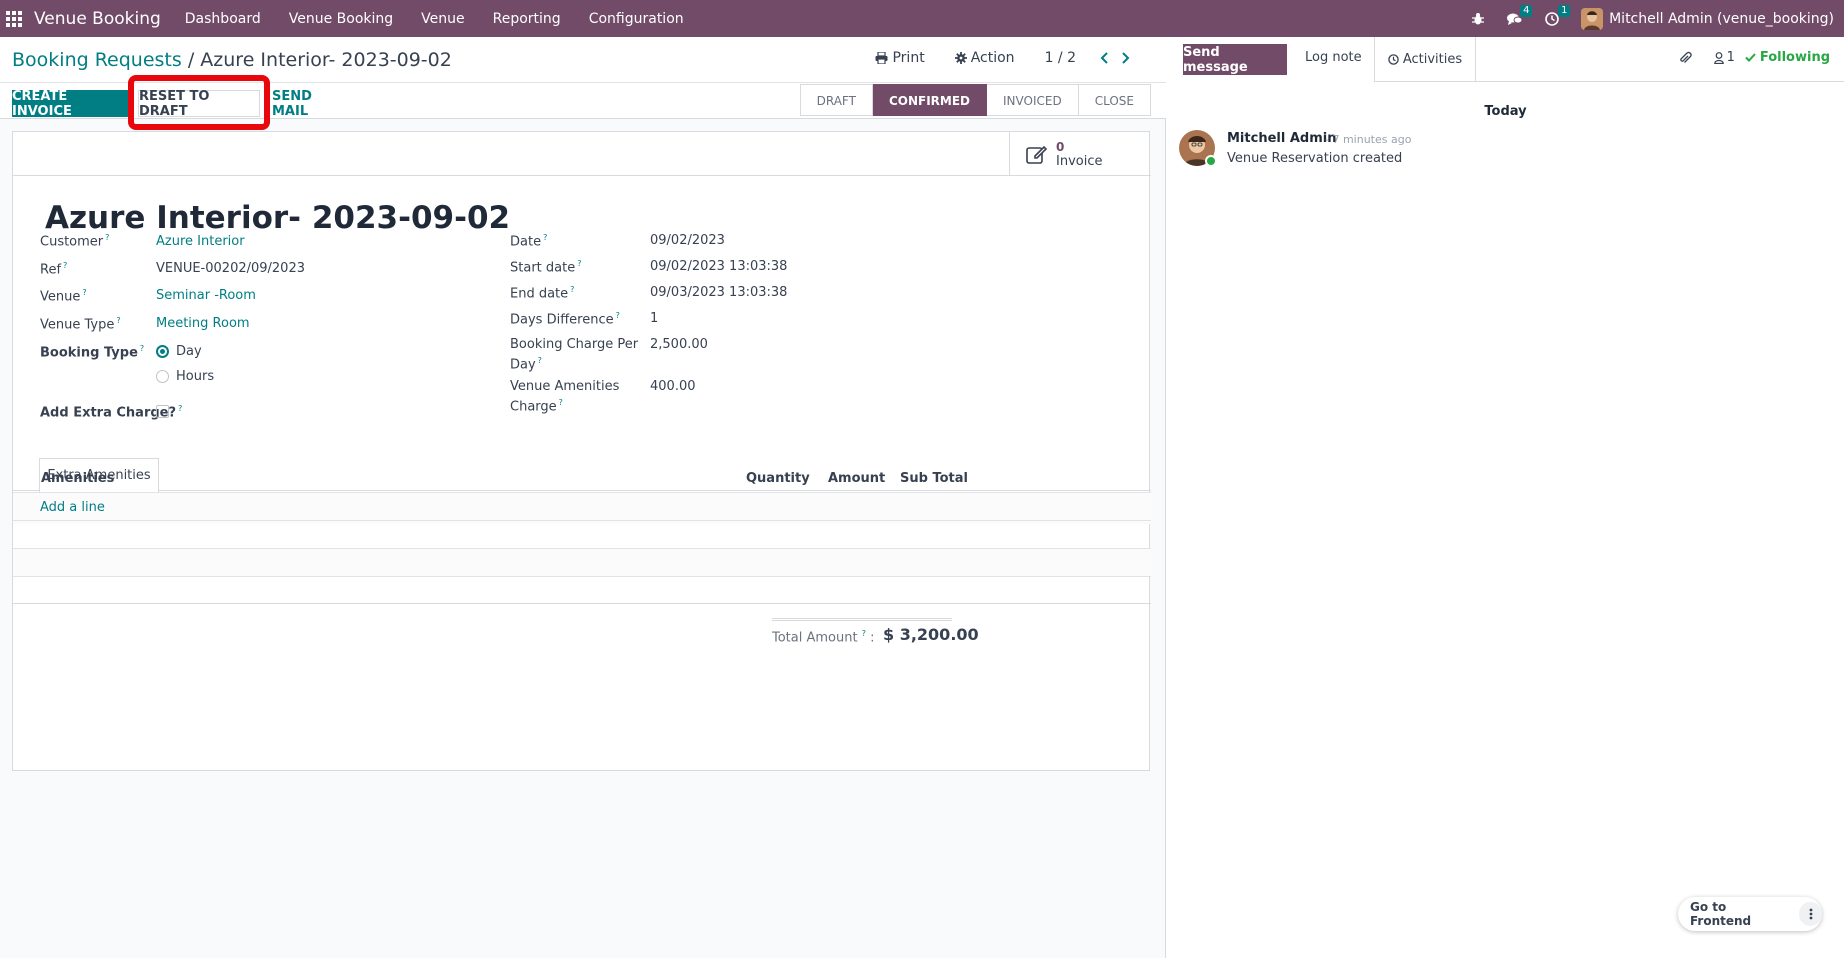 This screenshot has width=1844, height=958. Describe the element at coordinates (1368, 139) in the screenshot. I see `message-time: - 7 minutes ago` at that location.